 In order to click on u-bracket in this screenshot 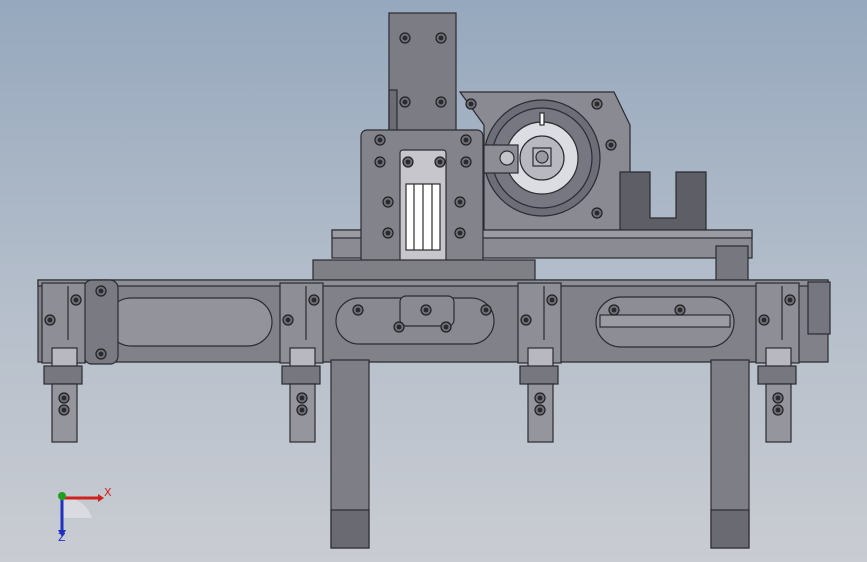, I will do `click(663, 202)`.